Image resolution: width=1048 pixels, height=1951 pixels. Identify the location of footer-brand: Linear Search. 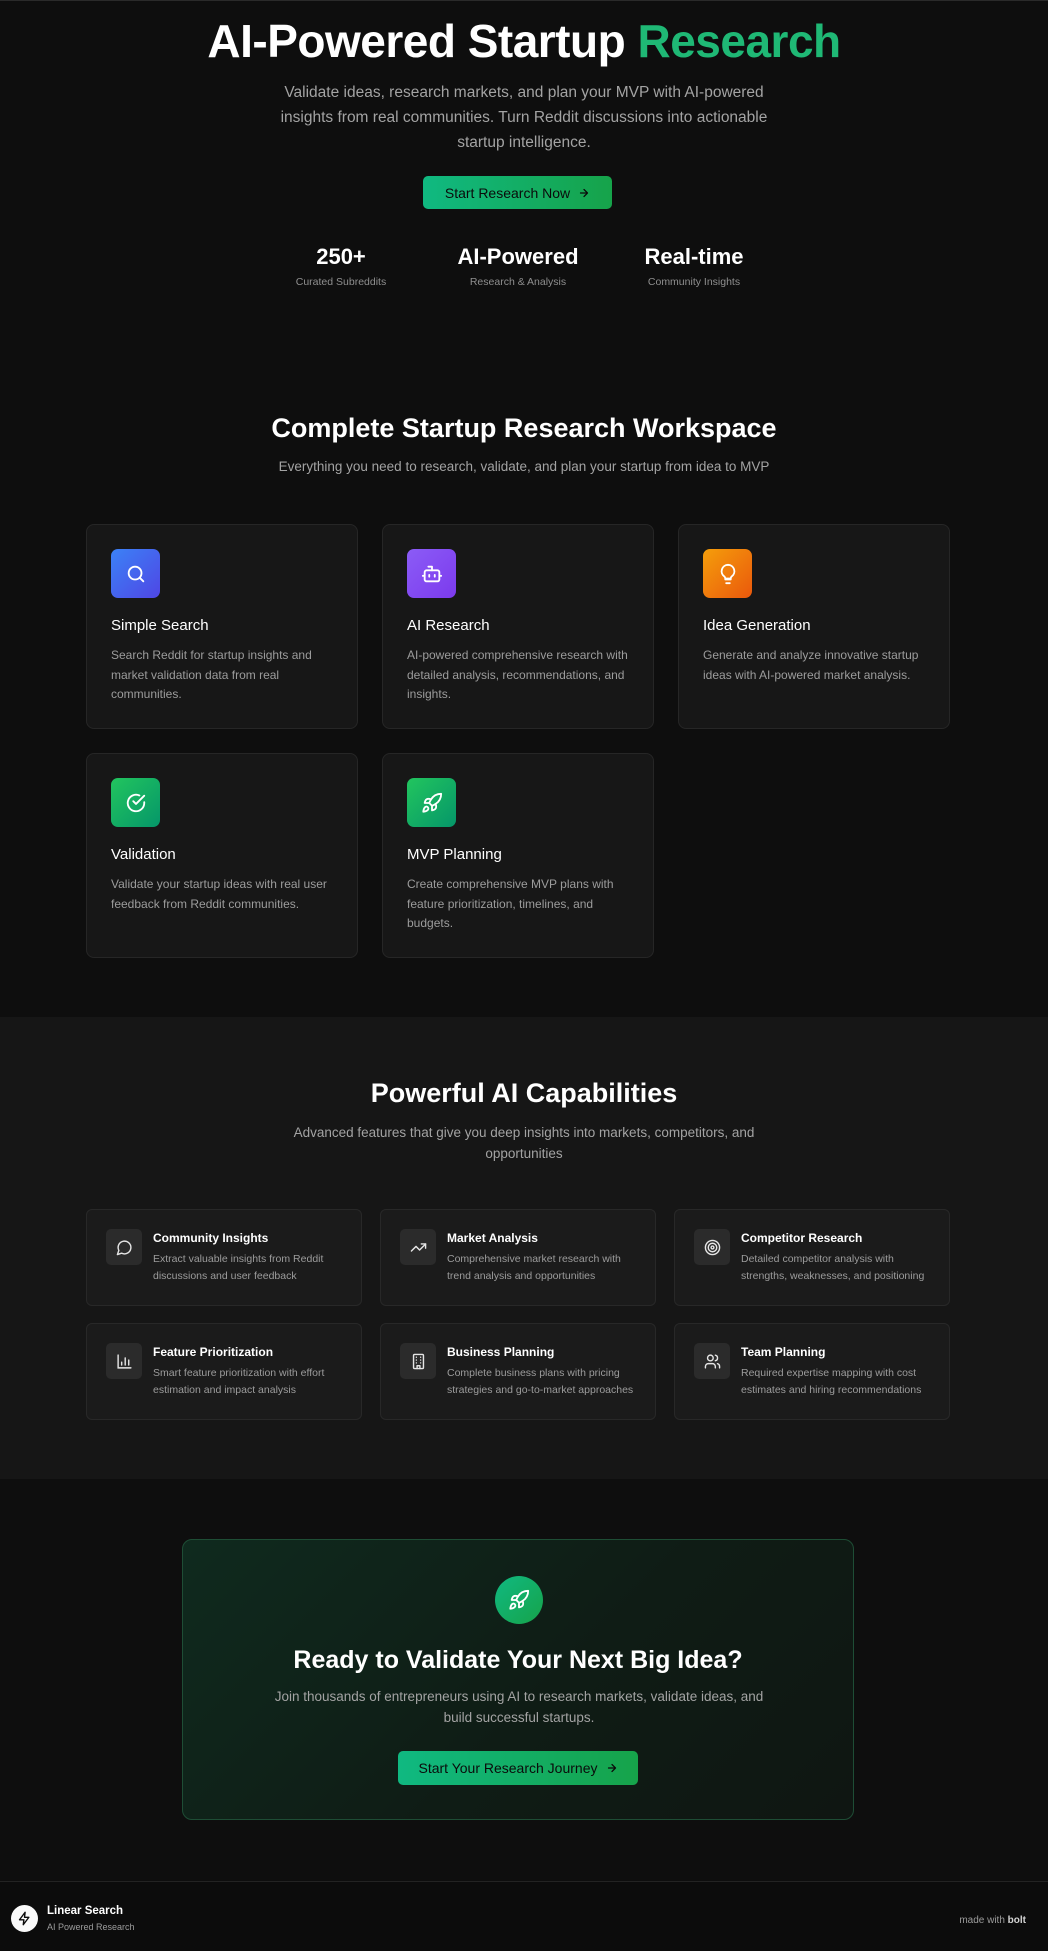
(85, 1911).